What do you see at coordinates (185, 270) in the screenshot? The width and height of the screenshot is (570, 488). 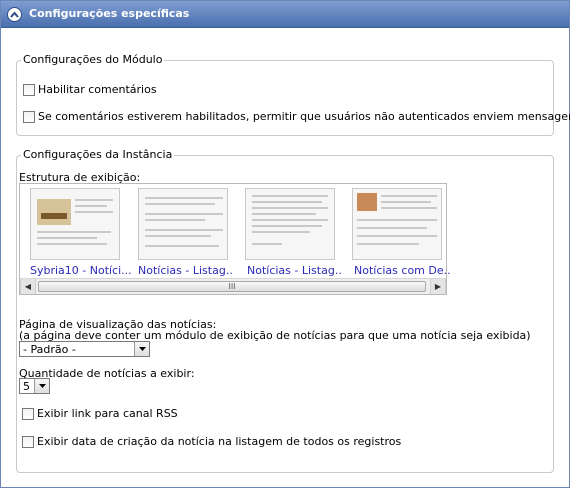 I see `template-caption-2: Notícias - Listag..` at bounding box center [185, 270].